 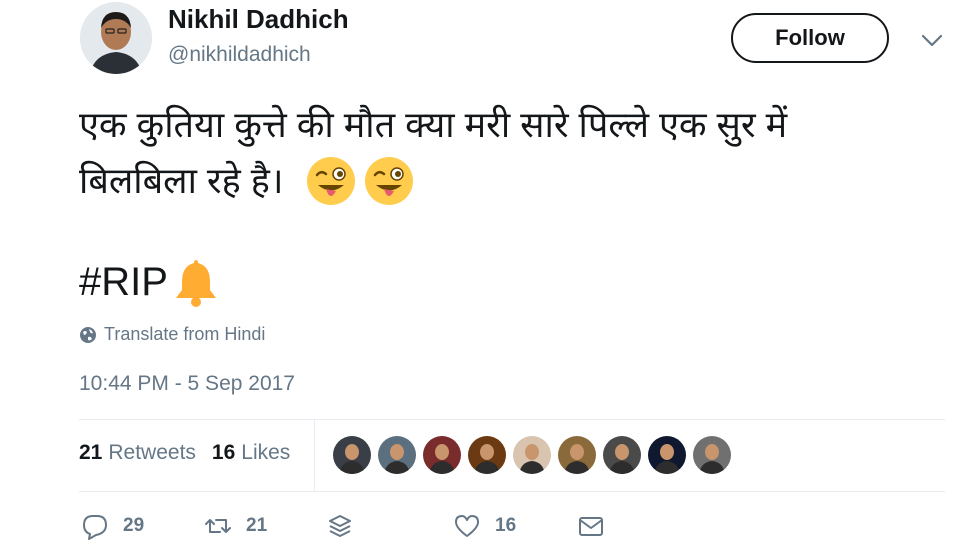 I want to click on retweets-stat: 21 Retweets, so click(x=137, y=453).